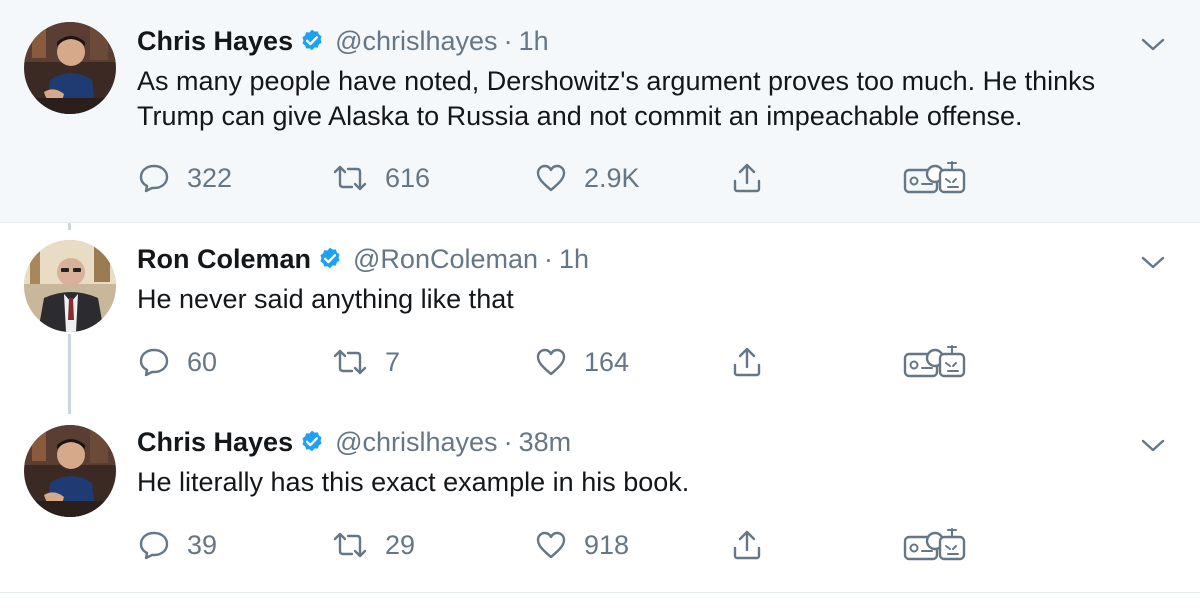 The height and width of the screenshot is (610, 1200). Describe the element at coordinates (202, 361) in the screenshot. I see `reply-count: 60` at that location.